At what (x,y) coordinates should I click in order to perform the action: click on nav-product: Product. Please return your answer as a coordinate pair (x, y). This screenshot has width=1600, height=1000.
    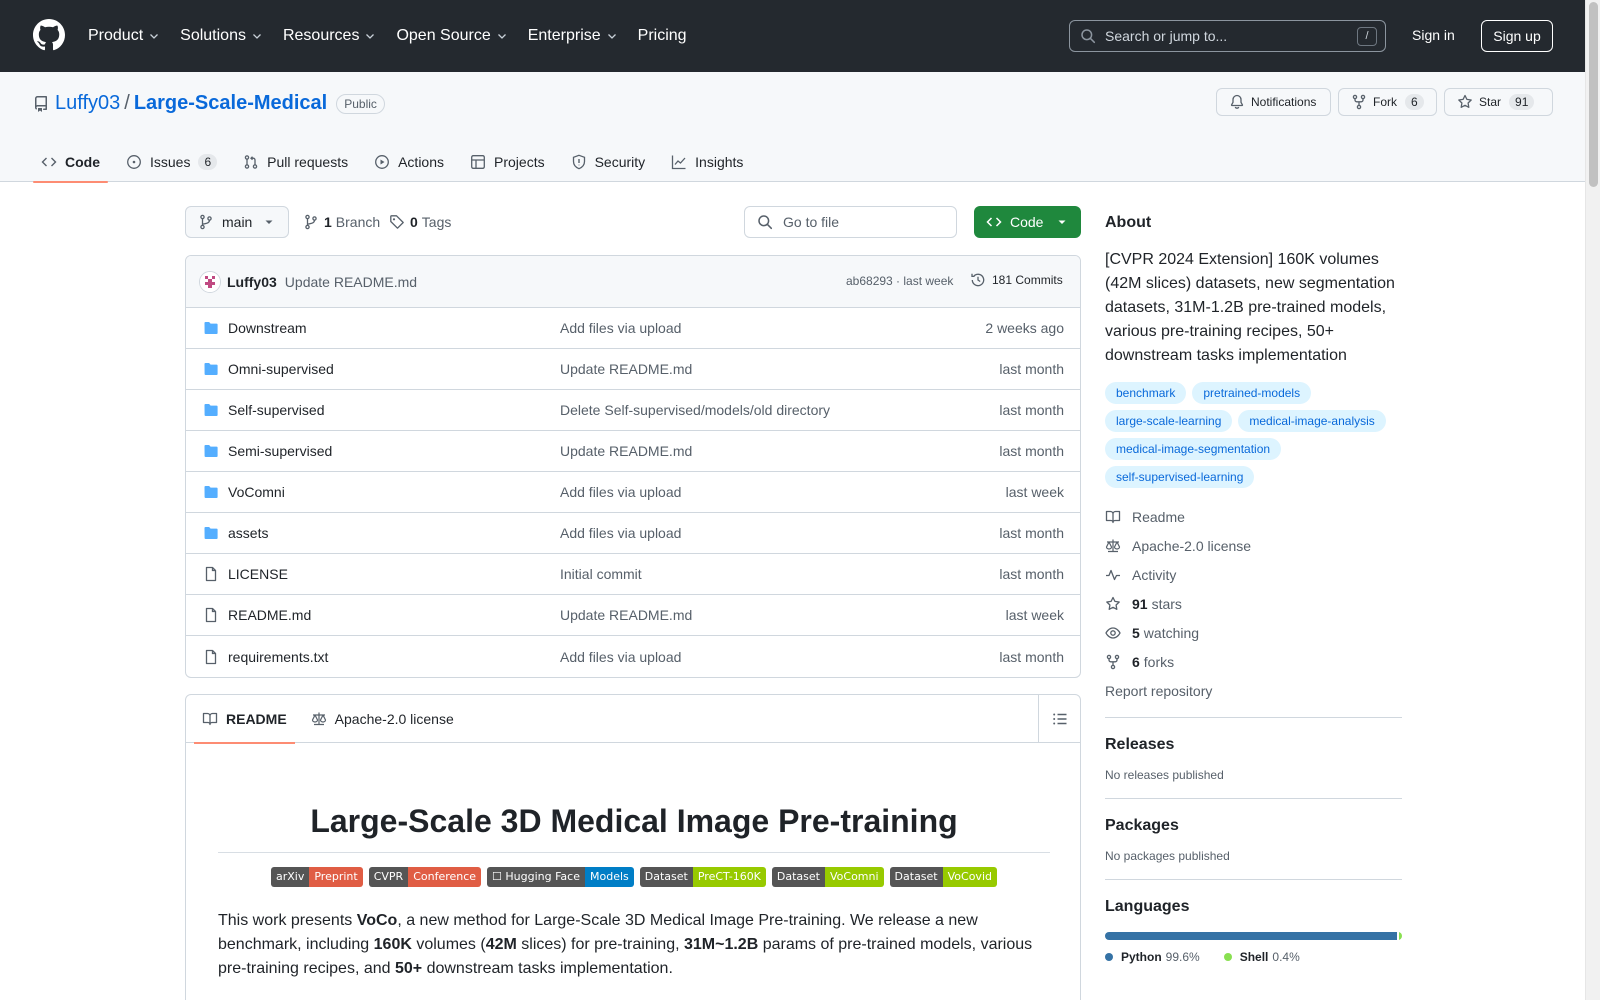
    Looking at the image, I should click on (124, 36).